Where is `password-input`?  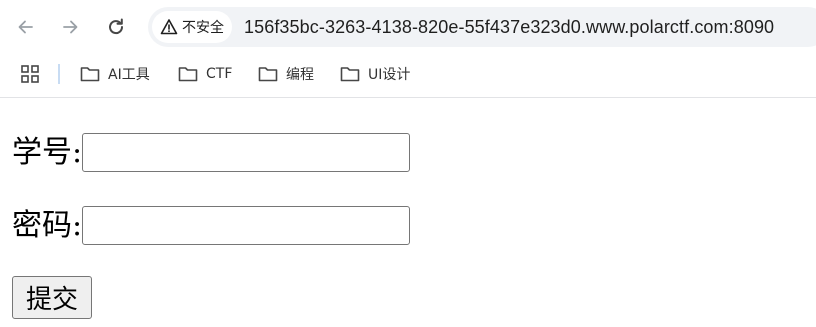 password-input is located at coordinates (246, 225).